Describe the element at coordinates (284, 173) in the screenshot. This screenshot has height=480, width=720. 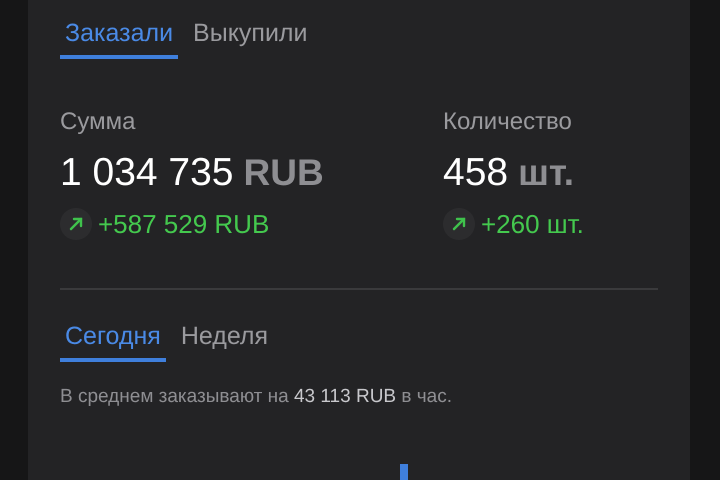
I see `metric-unit: RUB` at that location.